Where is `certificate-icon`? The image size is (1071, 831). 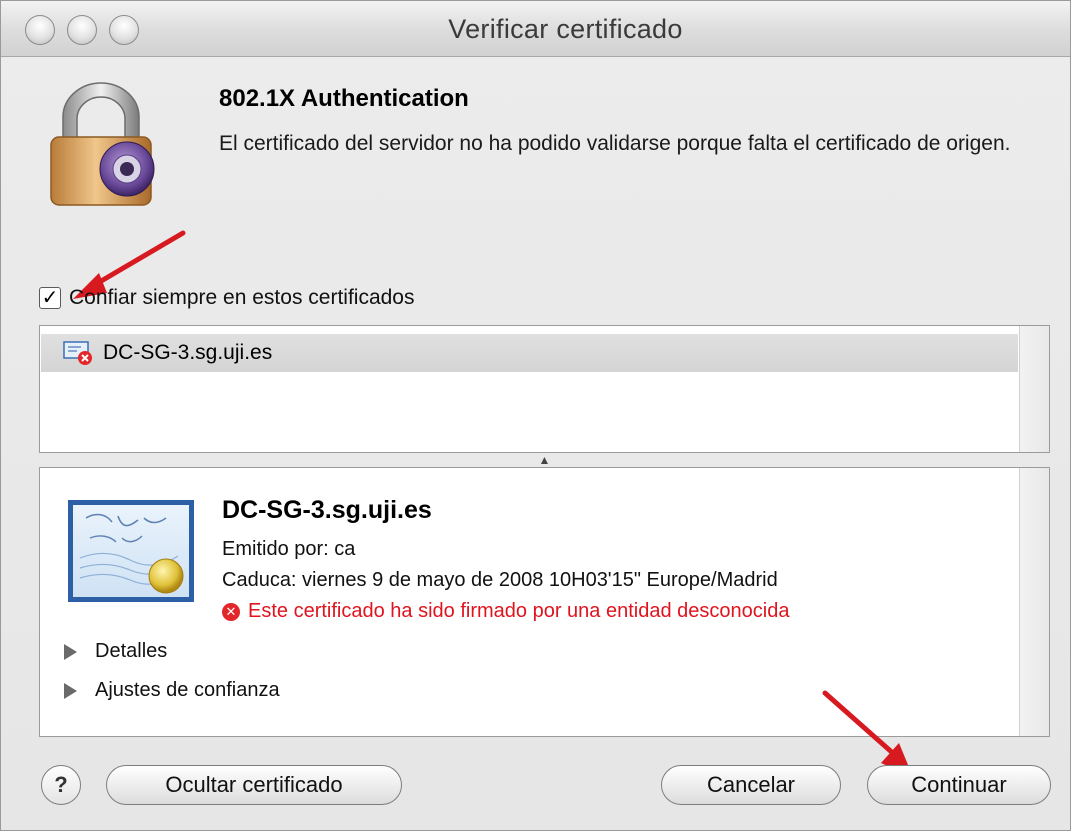 certificate-icon is located at coordinates (131, 551).